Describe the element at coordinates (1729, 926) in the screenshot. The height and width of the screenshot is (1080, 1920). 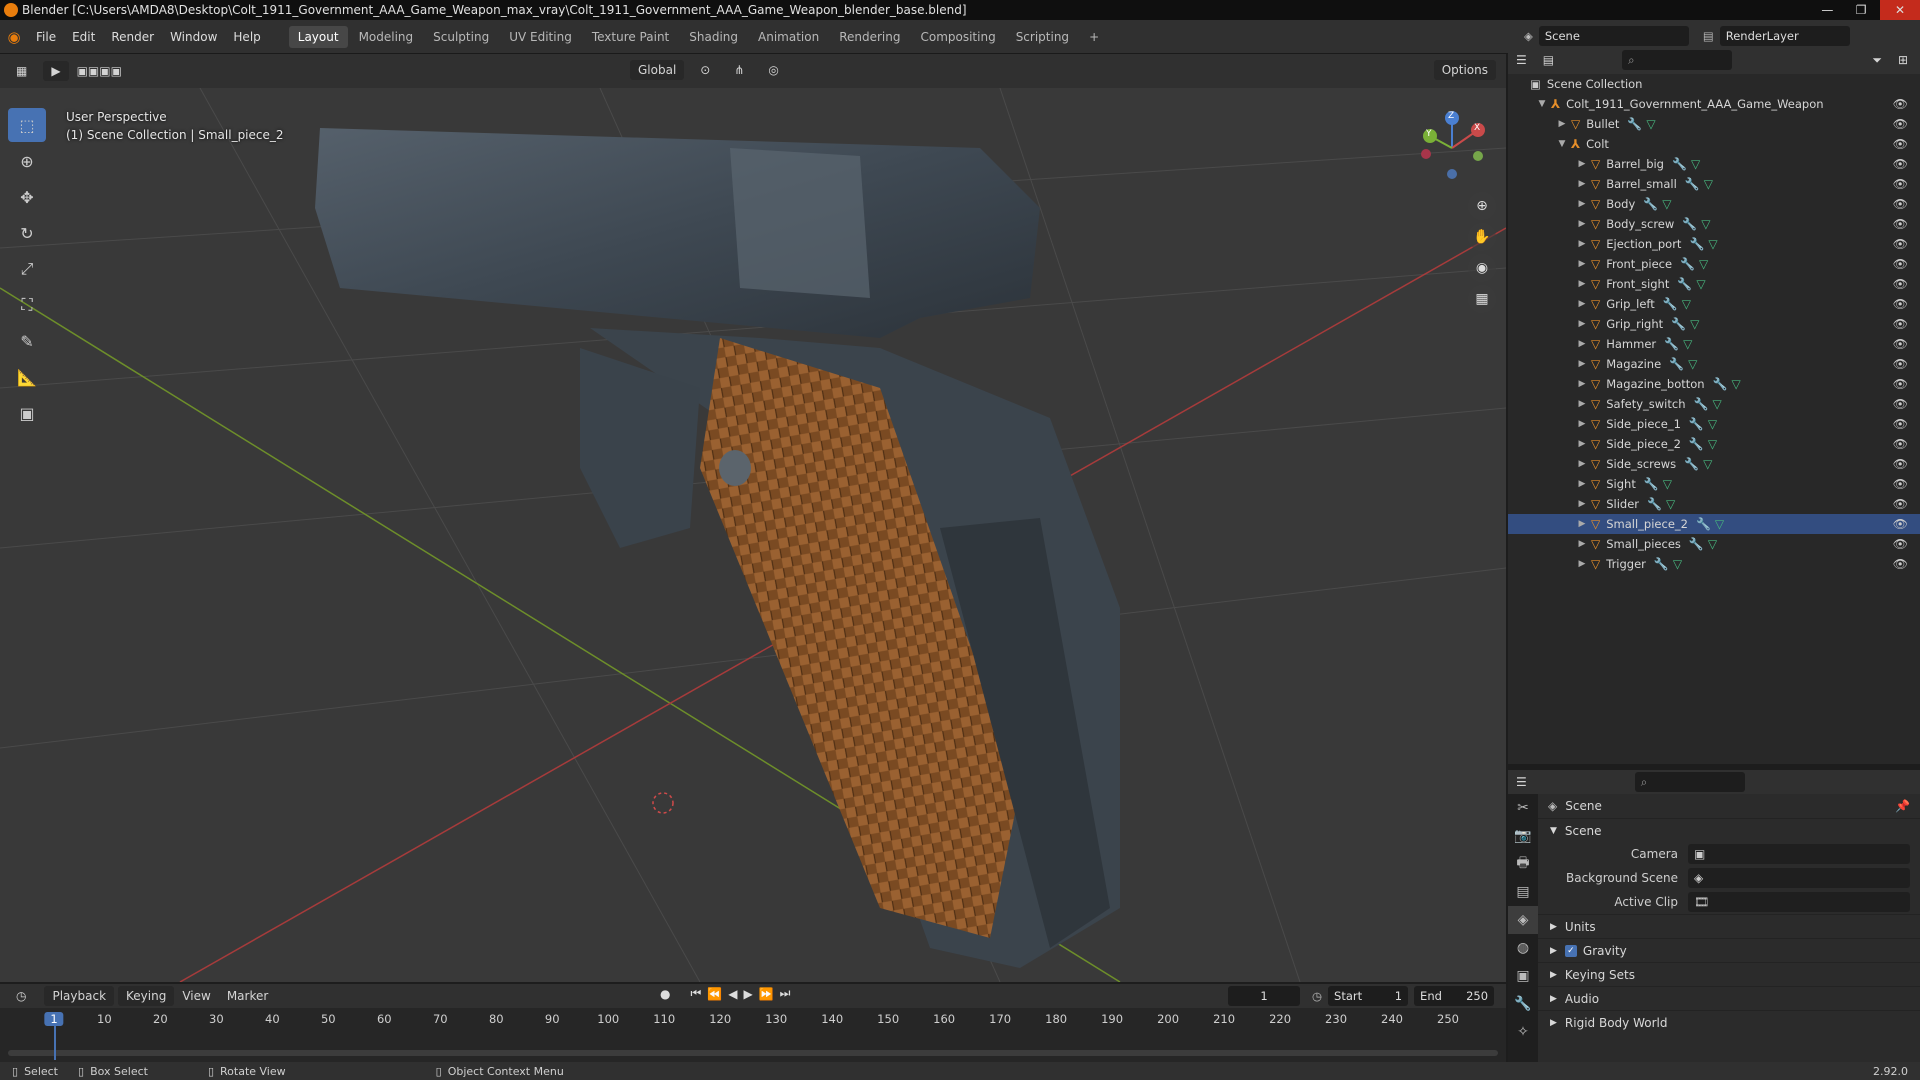
I see `panel-units: ▶ Units` at that location.